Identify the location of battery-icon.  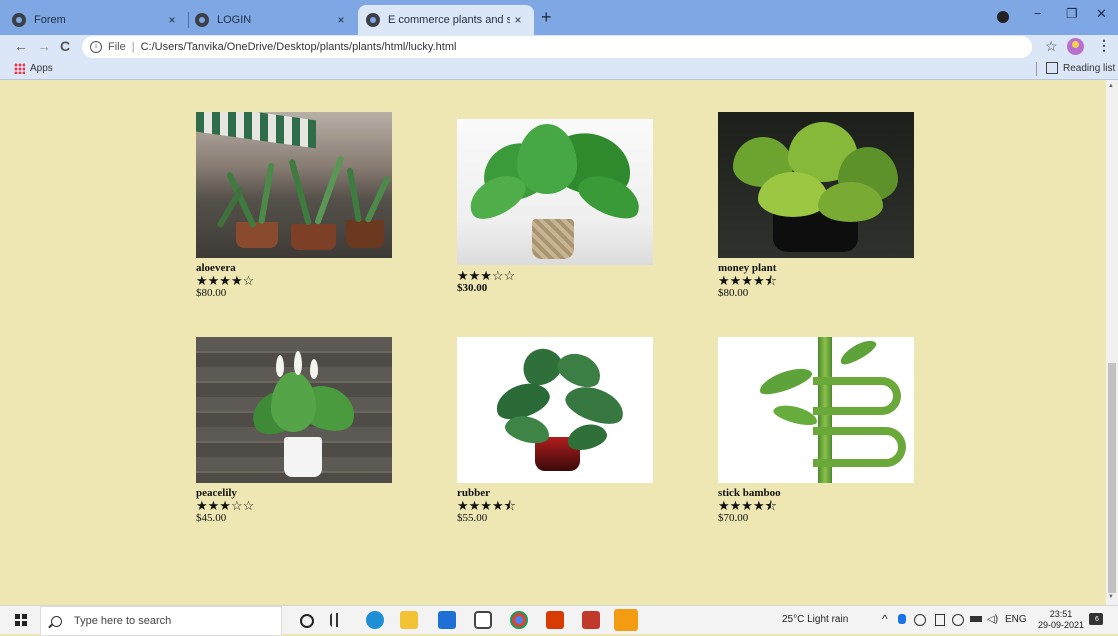
(976, 619).